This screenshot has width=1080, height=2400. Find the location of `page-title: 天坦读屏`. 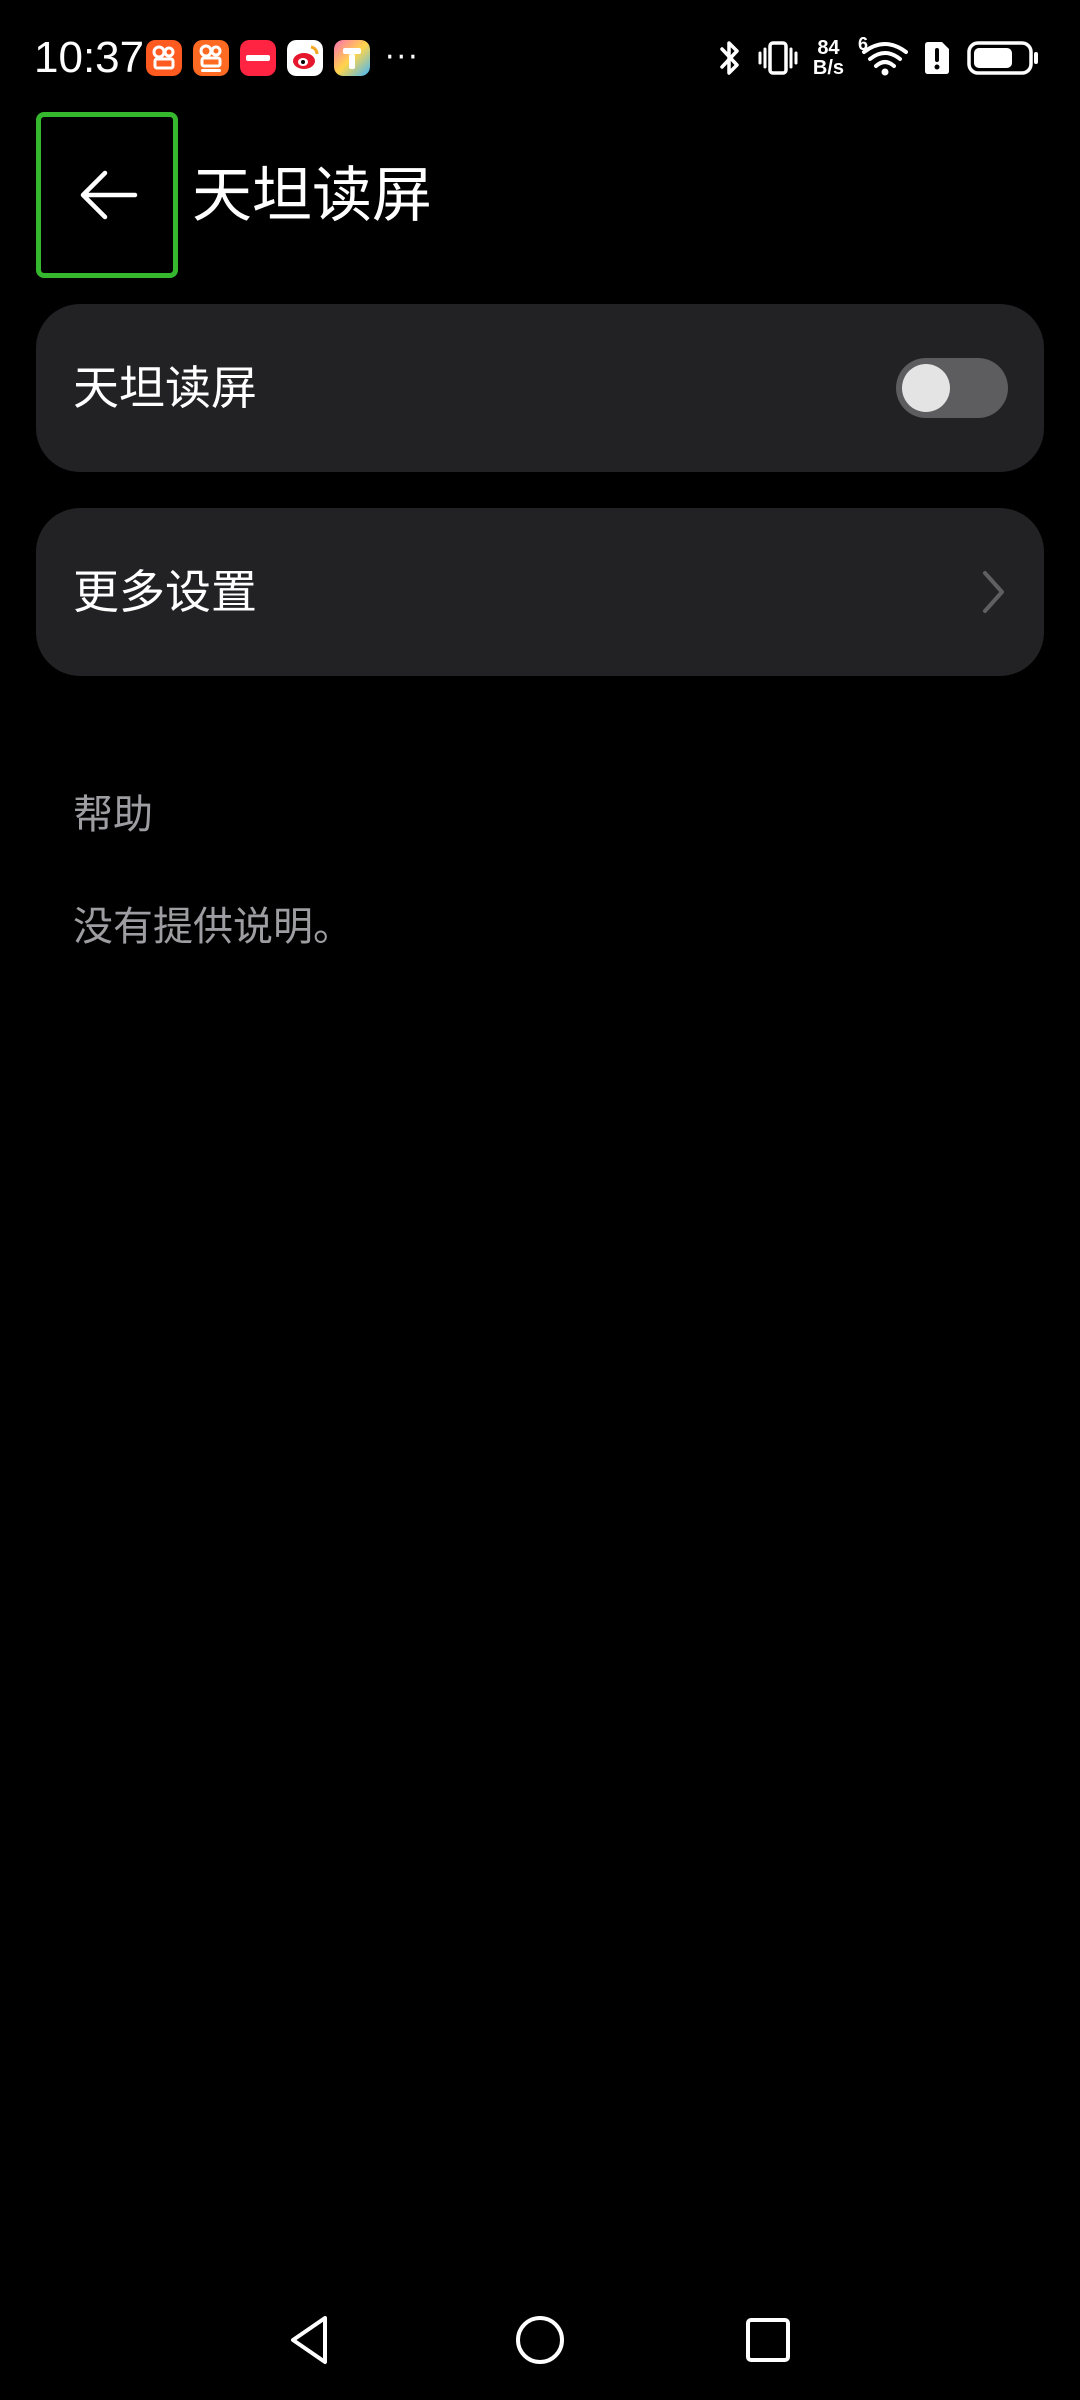

page-title: 天坦读屏 is located at coordinates (312, 196).